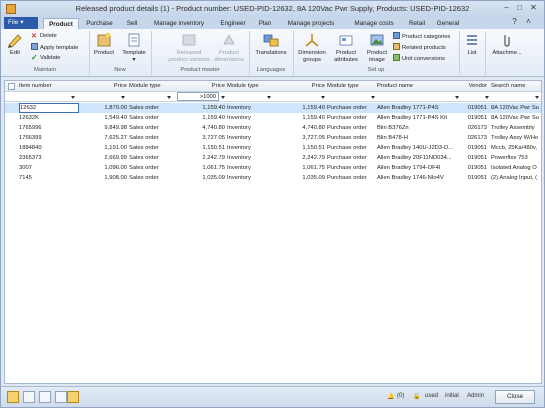 The width and height of the screenshot is (545, 408). I want to click on dimension-groups-button: Dimension groups, so click(312, 47).